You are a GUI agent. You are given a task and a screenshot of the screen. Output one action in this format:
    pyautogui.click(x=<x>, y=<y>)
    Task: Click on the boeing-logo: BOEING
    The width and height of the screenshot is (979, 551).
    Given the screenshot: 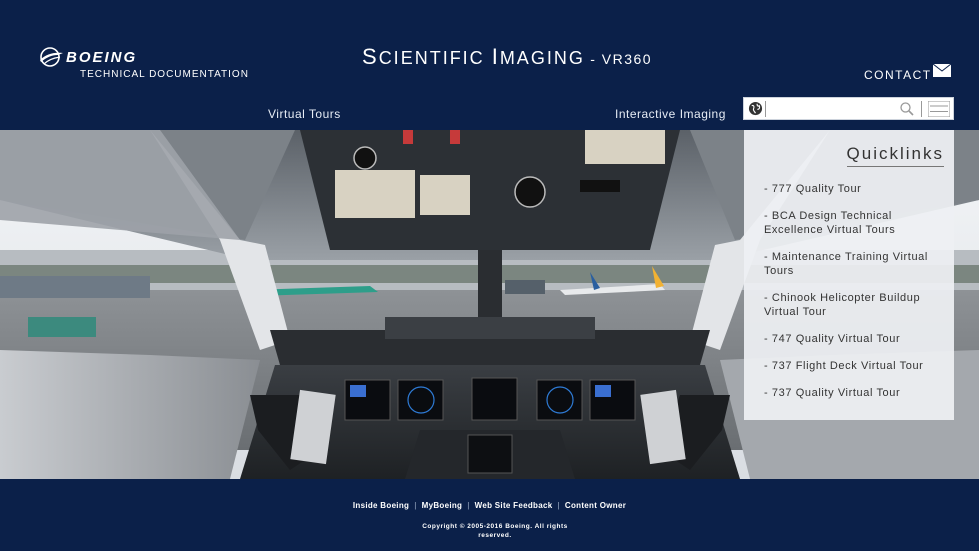 What is the action you would take?
    pyautogui.click(x=87, y=57)
    